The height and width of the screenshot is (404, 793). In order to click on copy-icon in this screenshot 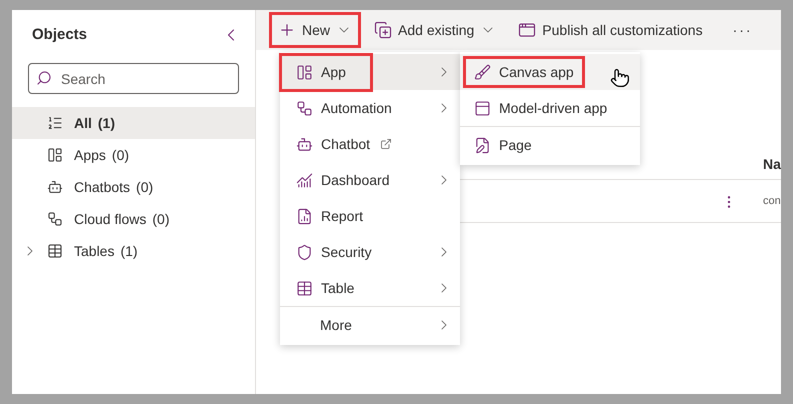, I will do `click(383, 30)`.